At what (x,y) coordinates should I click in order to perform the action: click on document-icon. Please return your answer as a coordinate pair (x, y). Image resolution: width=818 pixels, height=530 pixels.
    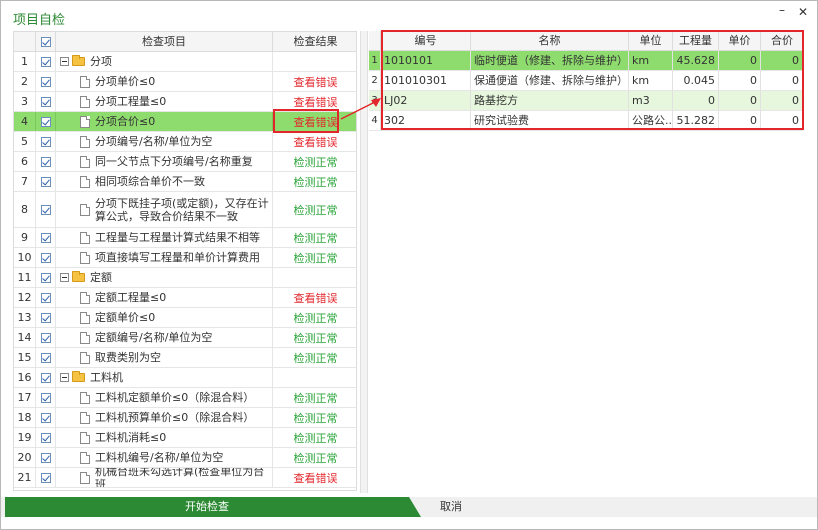
    Looking at the image, I should click on (85, 337).